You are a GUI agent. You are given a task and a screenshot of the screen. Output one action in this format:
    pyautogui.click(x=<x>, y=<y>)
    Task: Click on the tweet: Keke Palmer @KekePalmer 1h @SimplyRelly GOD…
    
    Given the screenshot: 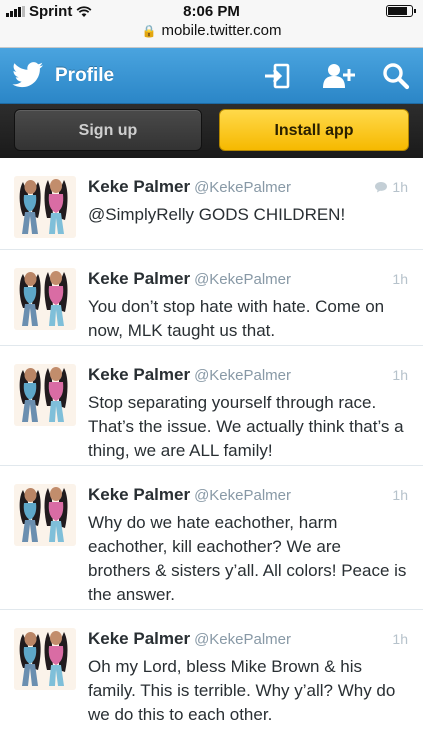 What is the action you would take?
    pyautogui.click(x=211, y=204)
    